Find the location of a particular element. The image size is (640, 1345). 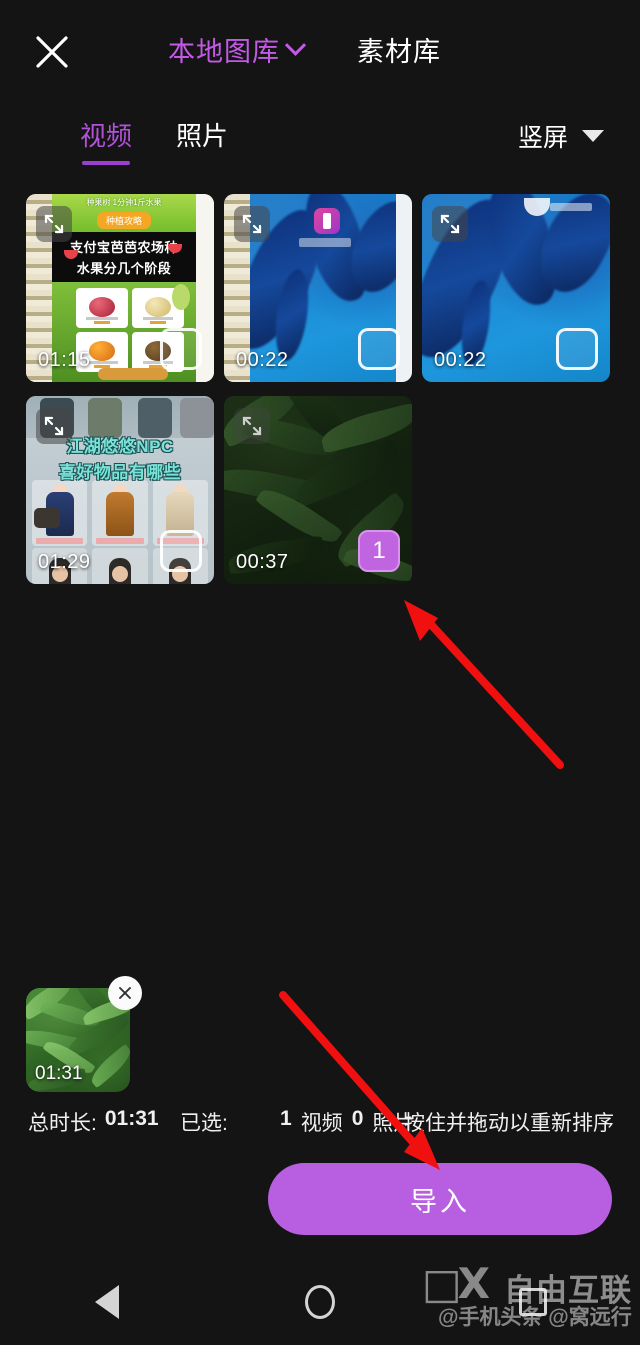

app-icon-decor is located at coordinates (327, 221).